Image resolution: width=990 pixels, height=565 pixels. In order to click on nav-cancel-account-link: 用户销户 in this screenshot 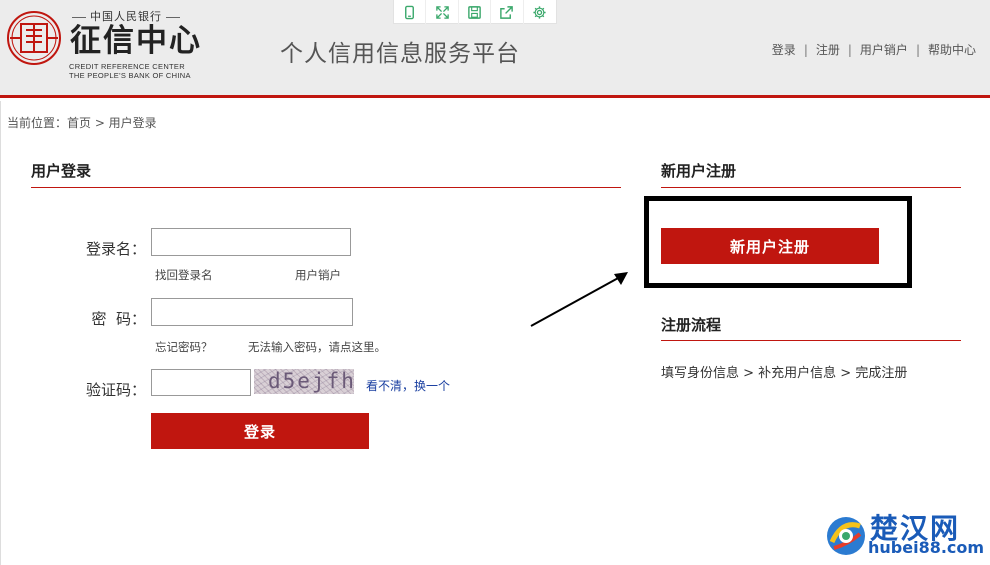, I will do `click(884, 49)`.